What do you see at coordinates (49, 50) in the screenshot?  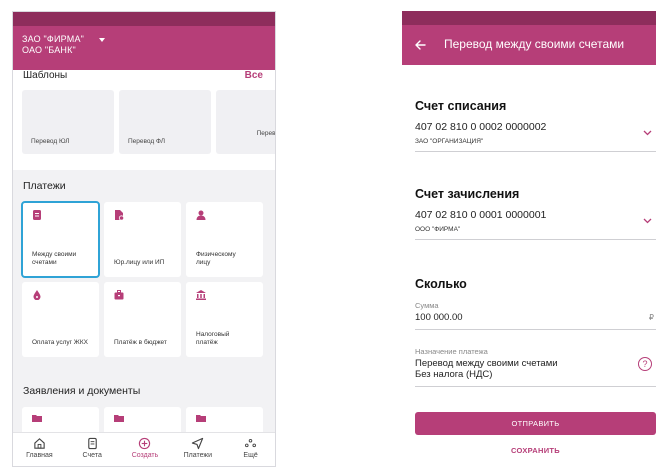 I see `bank-name: ОАО "БАНК"` at bounding box center [49, 50].